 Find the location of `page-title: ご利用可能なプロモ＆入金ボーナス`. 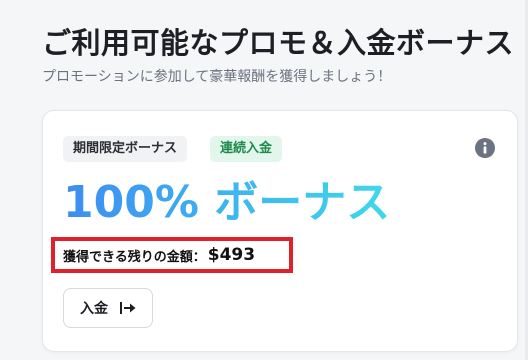

page-title: ご利用可能なプロモ＆入金ボーナス is located at coordinates (278, 43).